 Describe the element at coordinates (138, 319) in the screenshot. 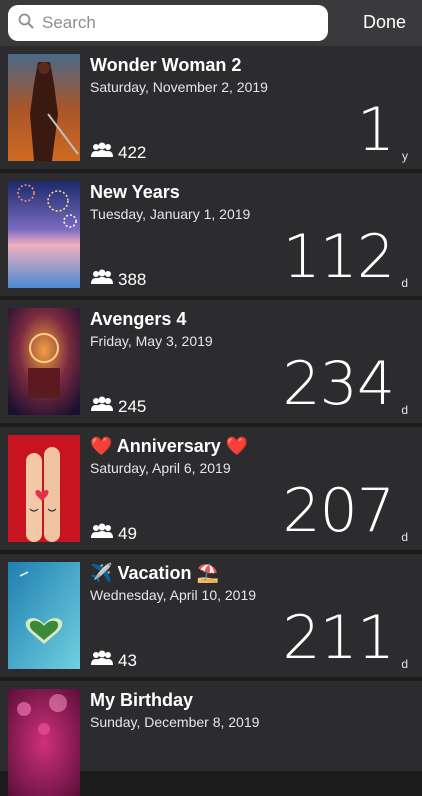

I see `event-title: Avengers 4` at that location.